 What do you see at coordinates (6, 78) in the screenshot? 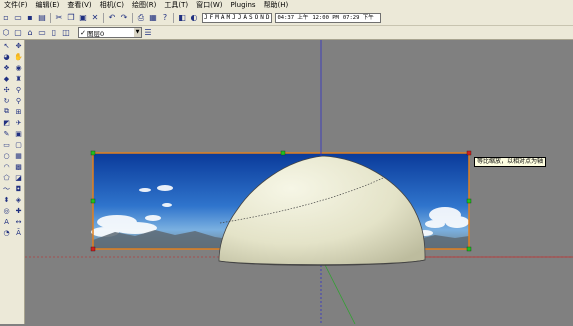
I see `eraser-icon: ◆` at bounding box center [6, 78].